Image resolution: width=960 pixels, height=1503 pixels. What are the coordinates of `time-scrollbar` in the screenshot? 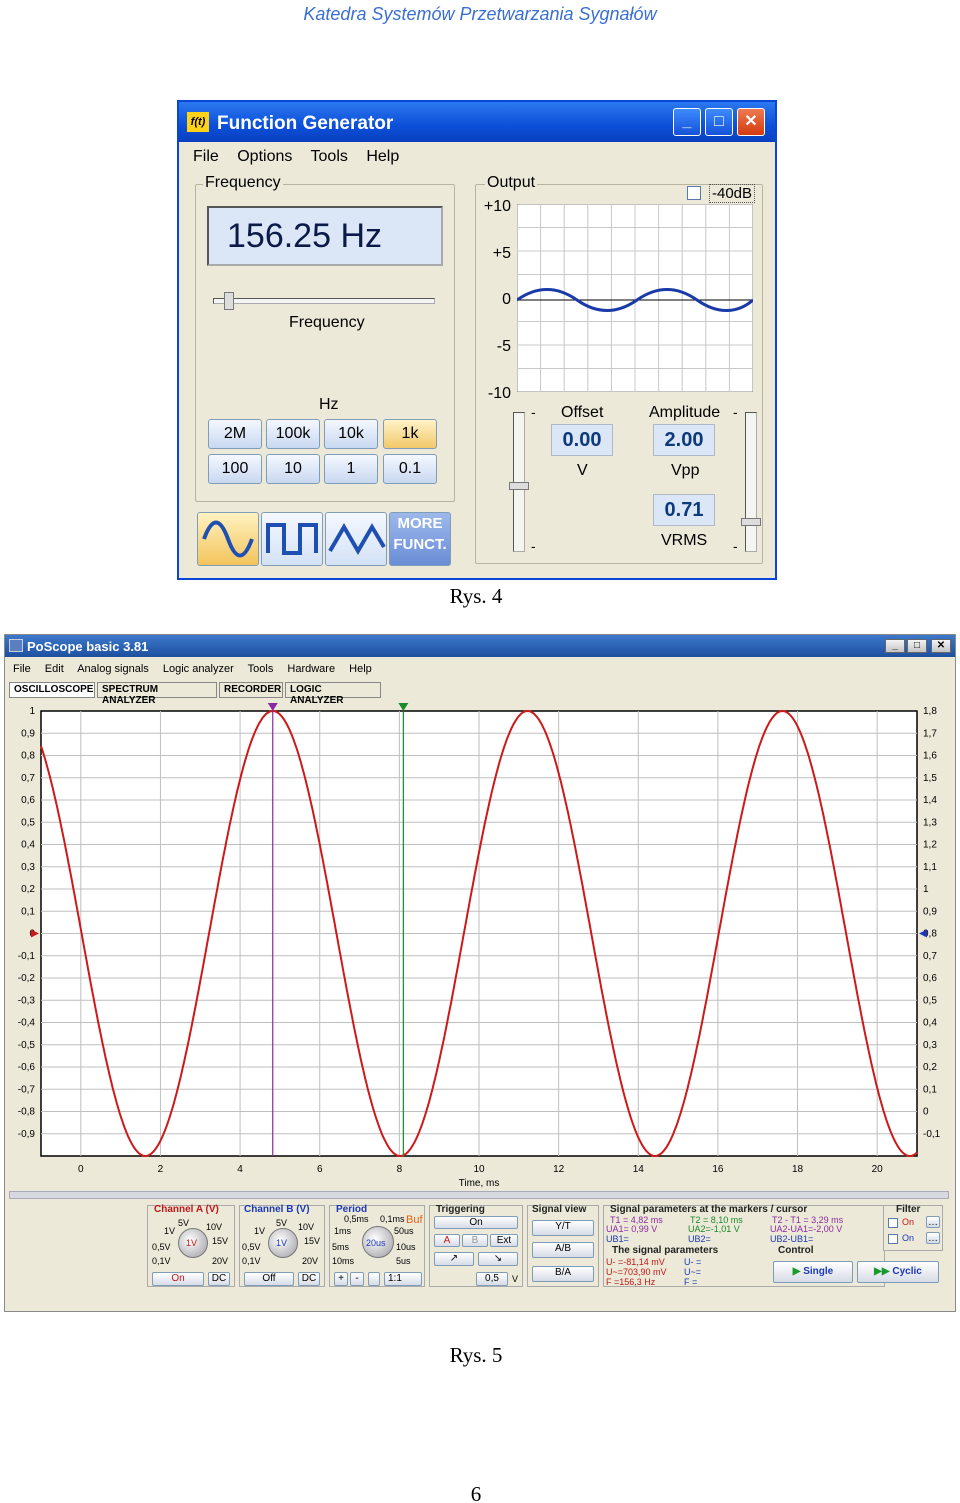 It's located at (479, 1195).